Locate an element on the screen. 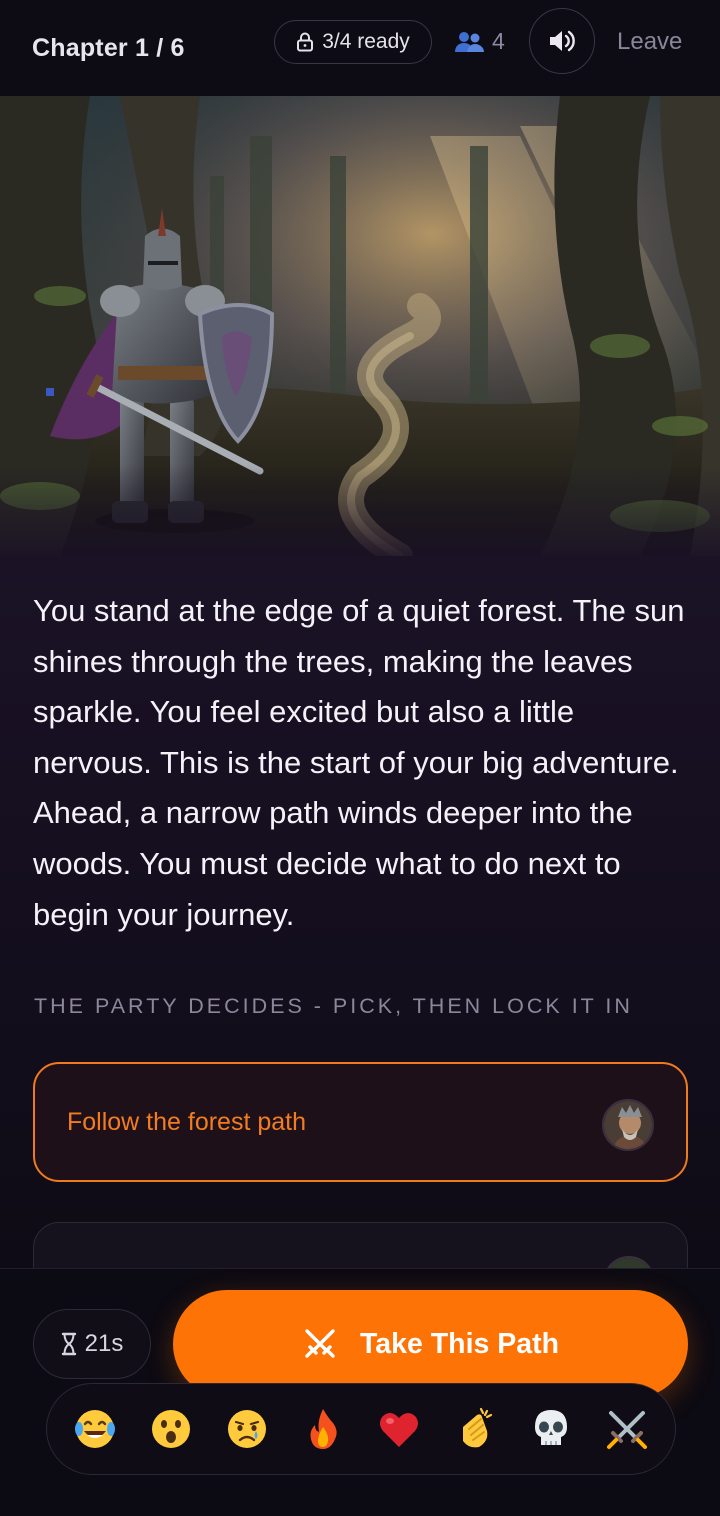 This screenshot has width=720, height=1516. leave-button: Leave is located at coordinates (649, 42).